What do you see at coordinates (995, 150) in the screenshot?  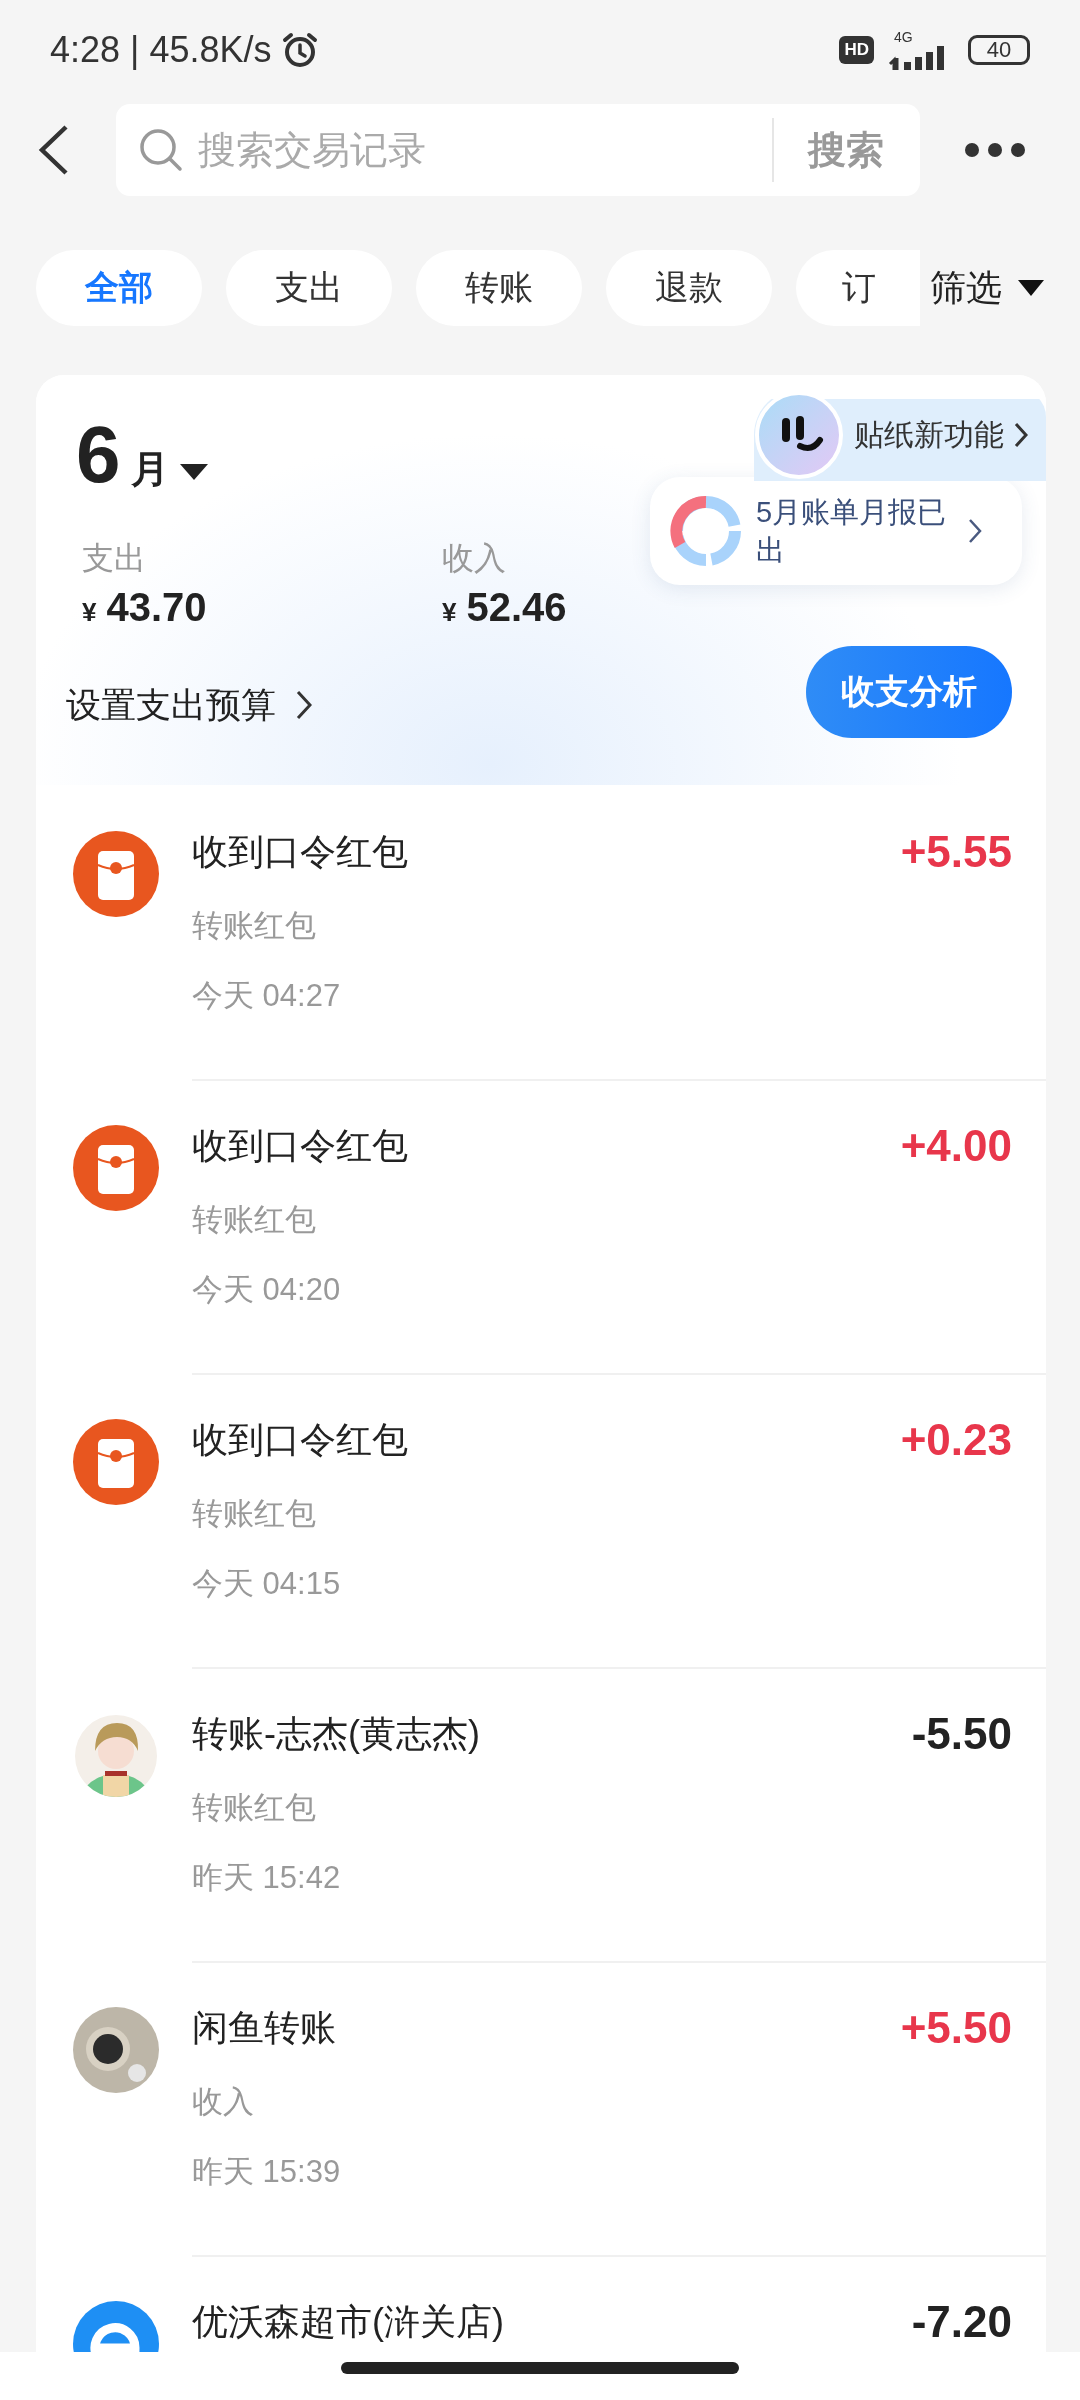 I see `more-icon` at bounding box center [995, 150].